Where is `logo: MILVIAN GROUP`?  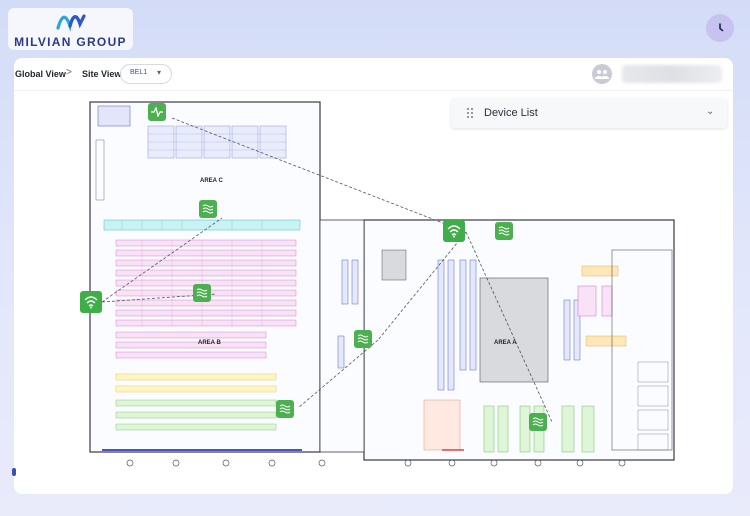 logo: MILVIAN GROUP is located at coordinates (70, 29).